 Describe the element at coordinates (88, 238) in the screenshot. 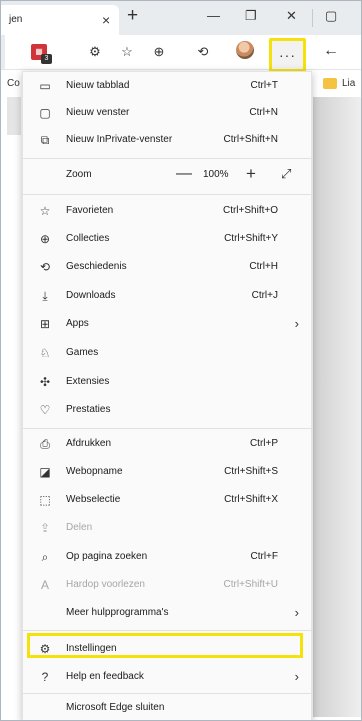

I see `menu-item-label: Collecties` at that location.